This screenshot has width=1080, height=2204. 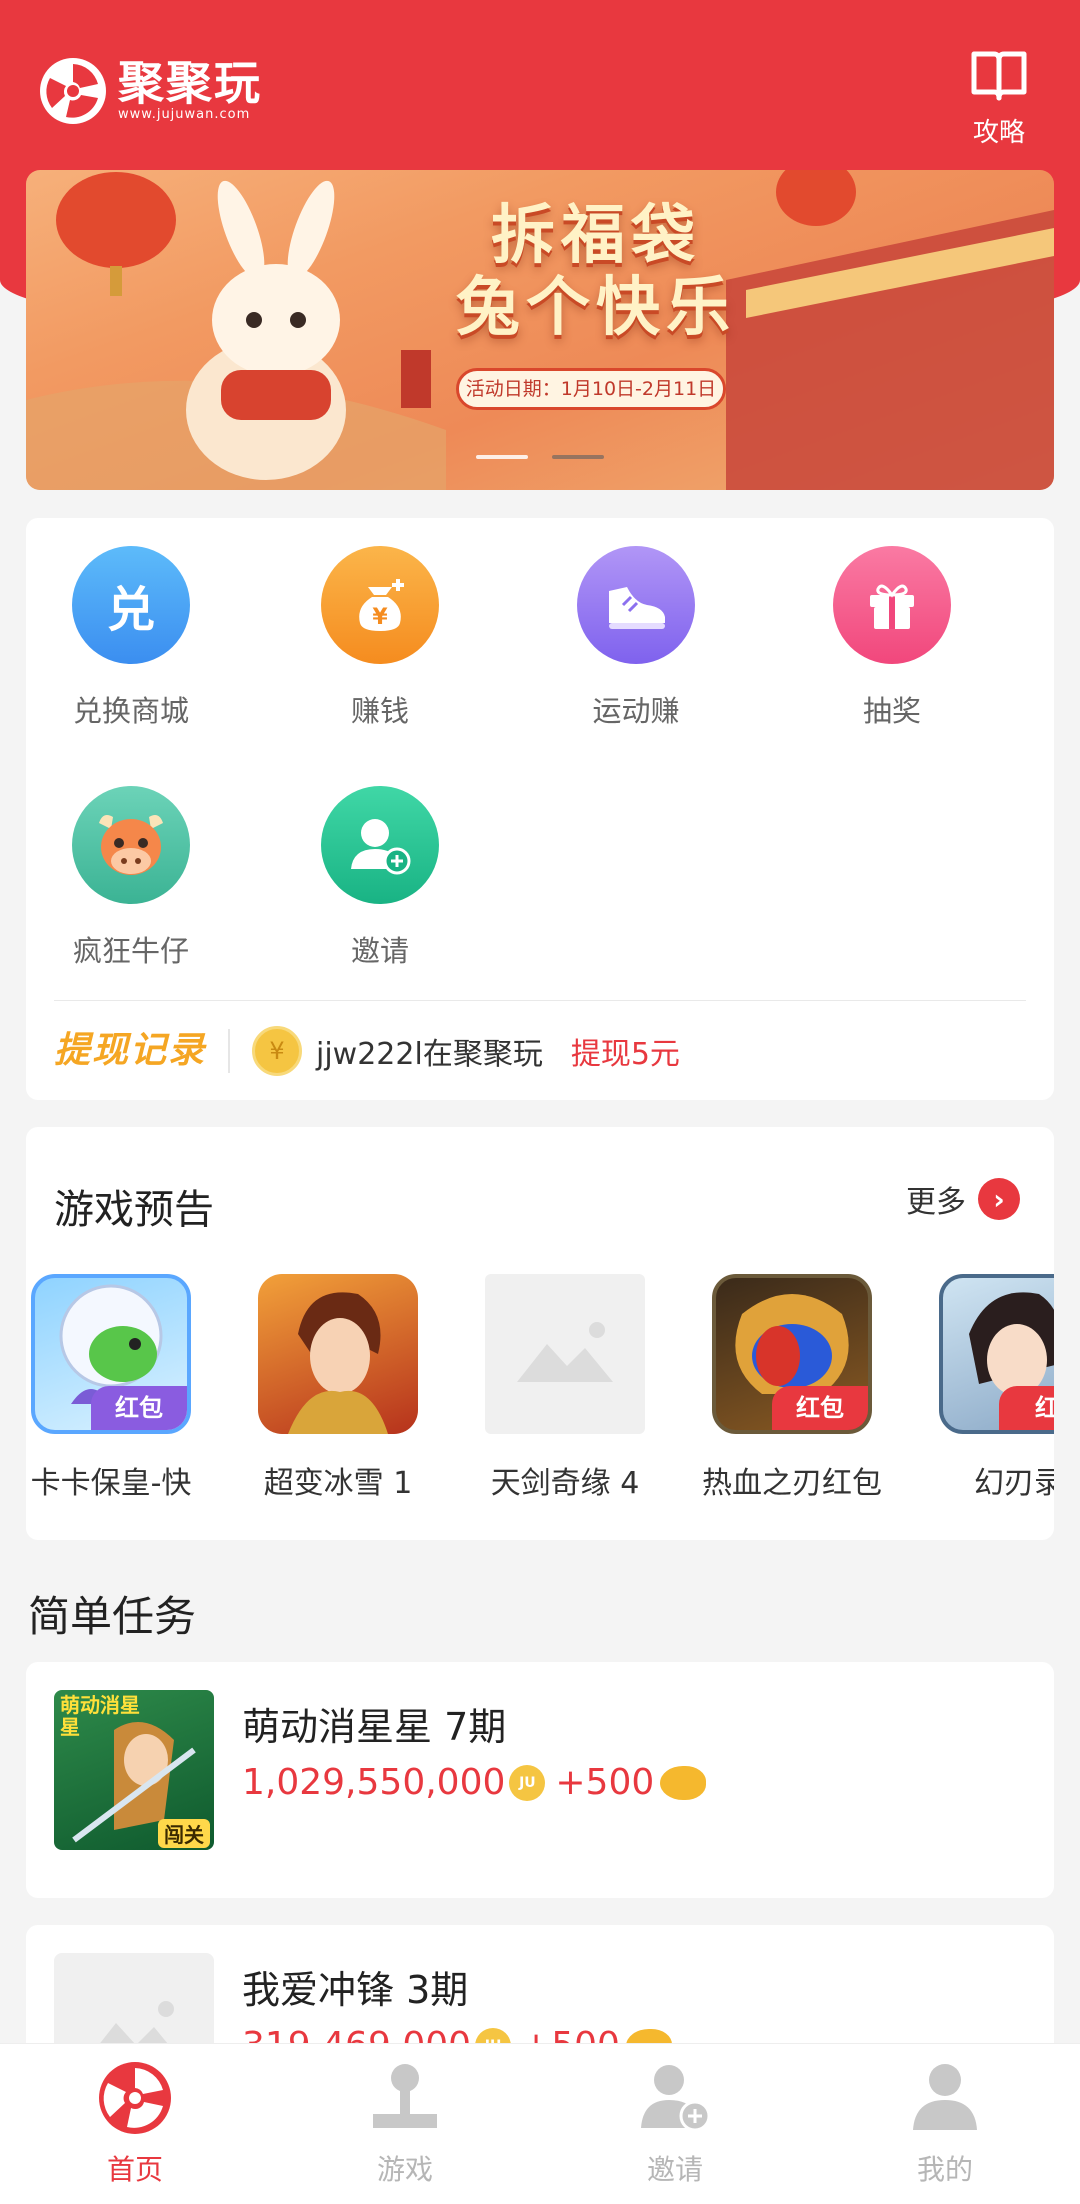 I want to click on game-name: 卡卡保皇-快, so click(x=111, y=1483).